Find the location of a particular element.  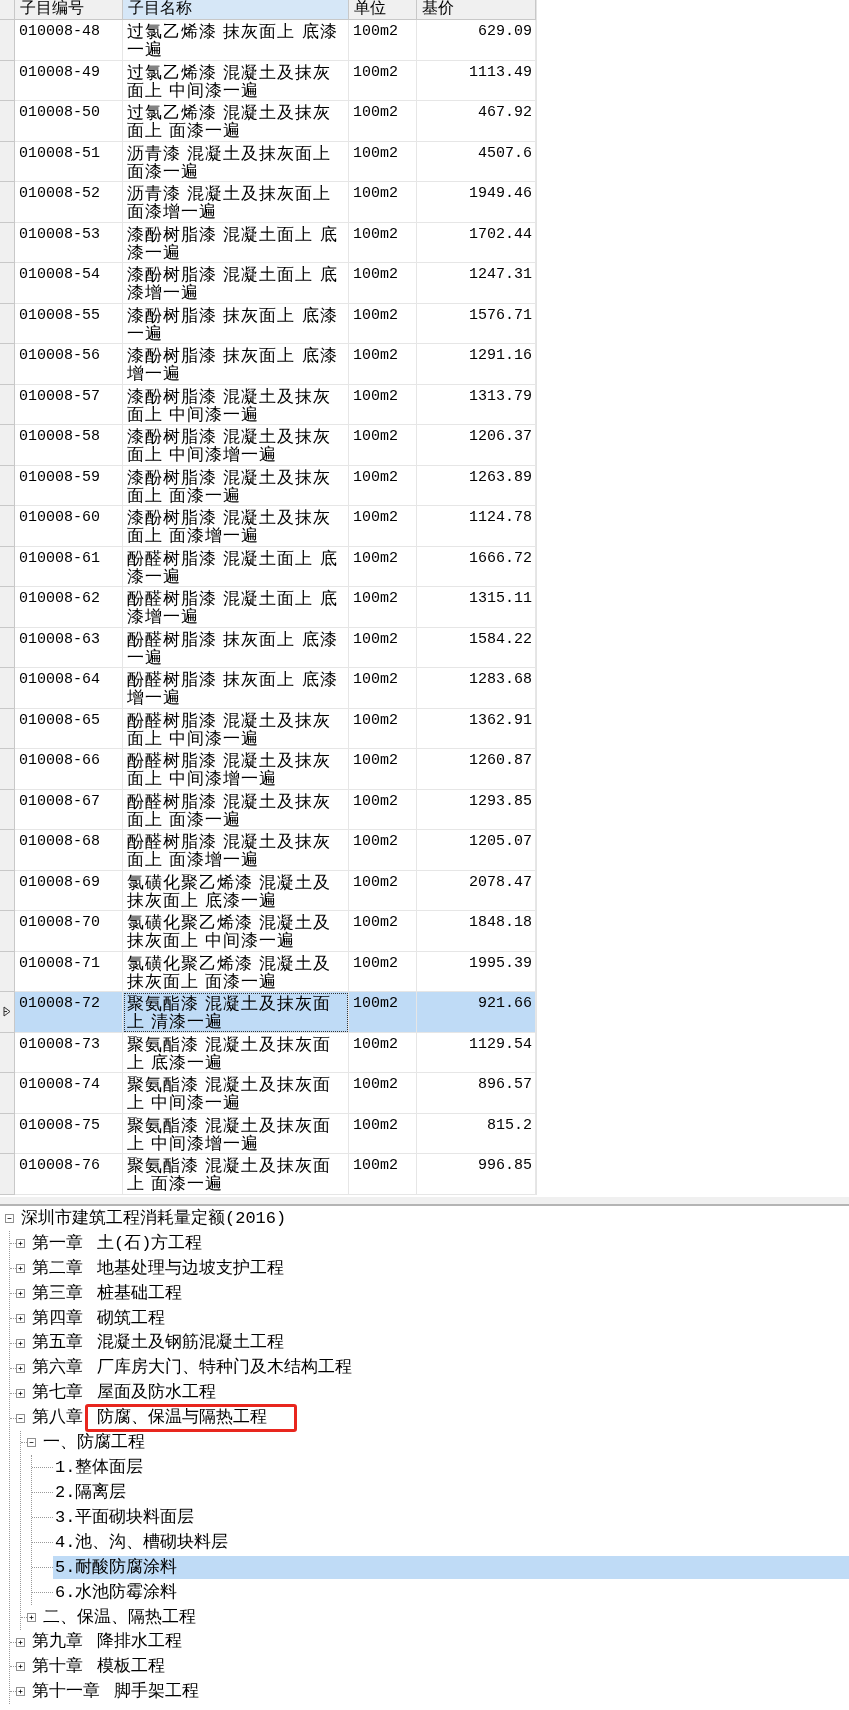

table-cell: 聚氨酯漆 混凝土及抹灰面上 面漆一遍 is located at coordinates (236, 1174).